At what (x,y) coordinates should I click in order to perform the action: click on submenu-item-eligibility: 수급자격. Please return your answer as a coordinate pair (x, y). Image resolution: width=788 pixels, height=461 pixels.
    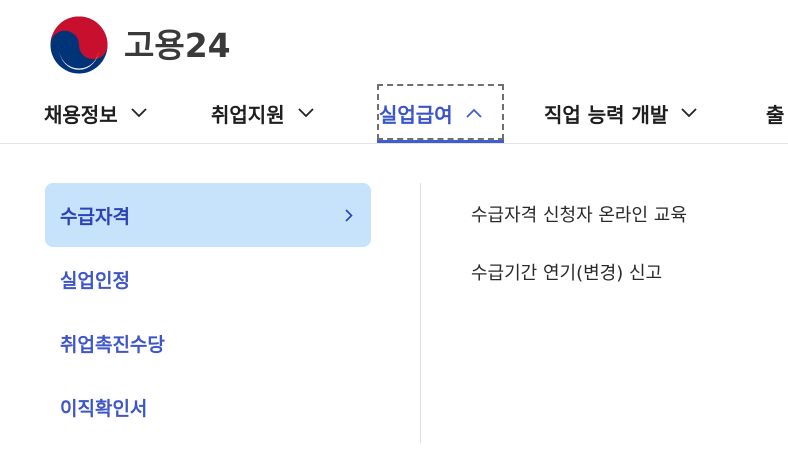
    Looking at the image, I should click on (208, 215).